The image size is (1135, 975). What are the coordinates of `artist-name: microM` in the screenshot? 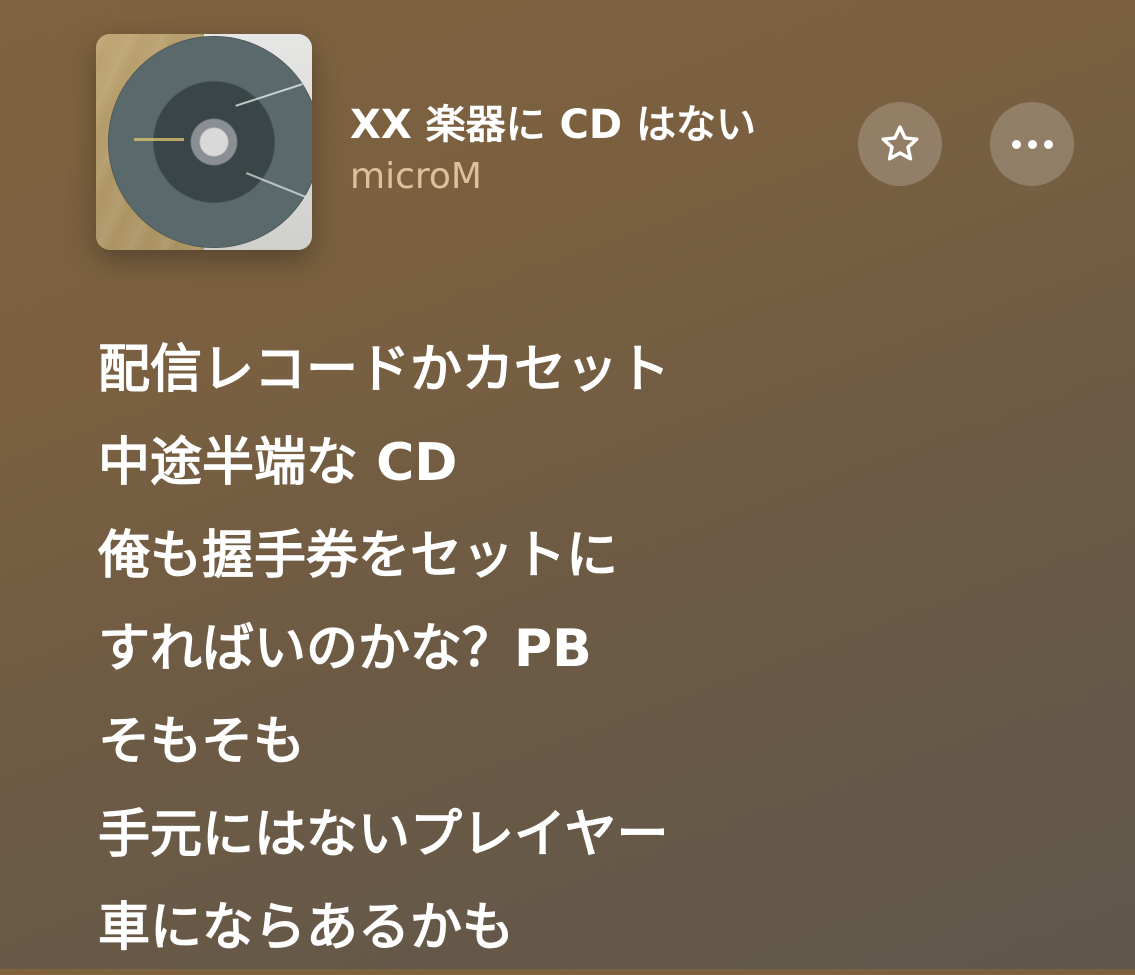 It's located at (416, 176).